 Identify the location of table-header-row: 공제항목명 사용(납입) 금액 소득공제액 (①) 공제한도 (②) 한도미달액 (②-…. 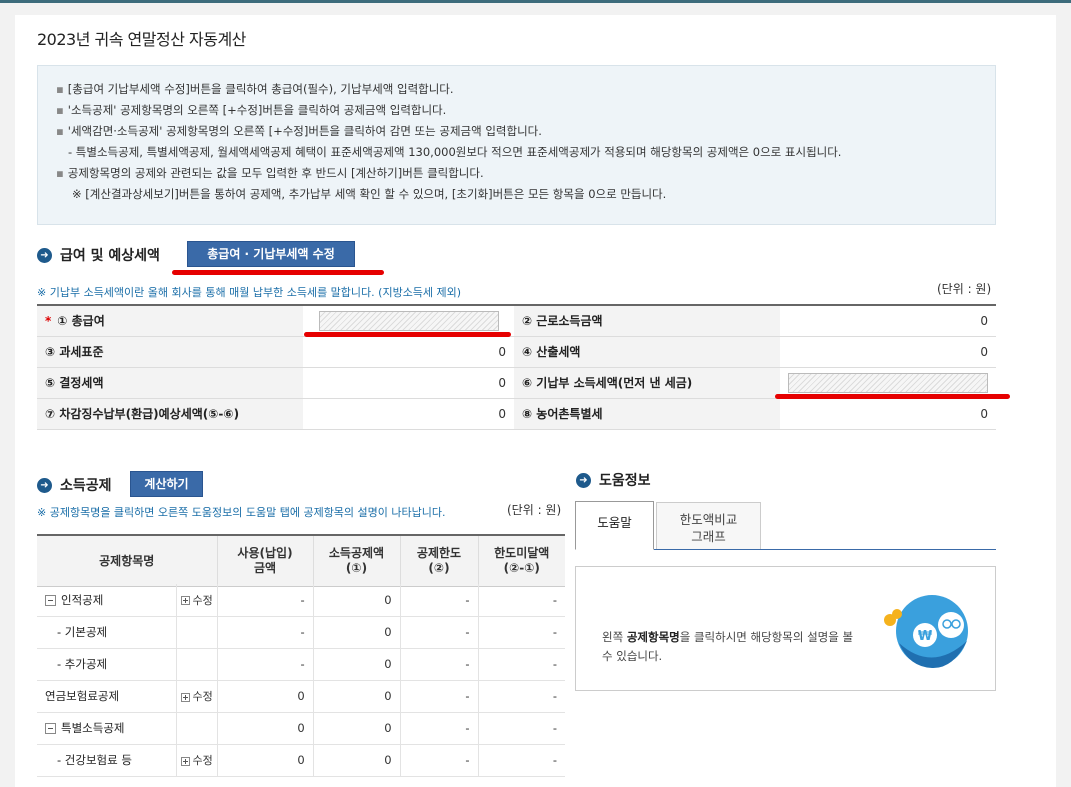
(301, 561).